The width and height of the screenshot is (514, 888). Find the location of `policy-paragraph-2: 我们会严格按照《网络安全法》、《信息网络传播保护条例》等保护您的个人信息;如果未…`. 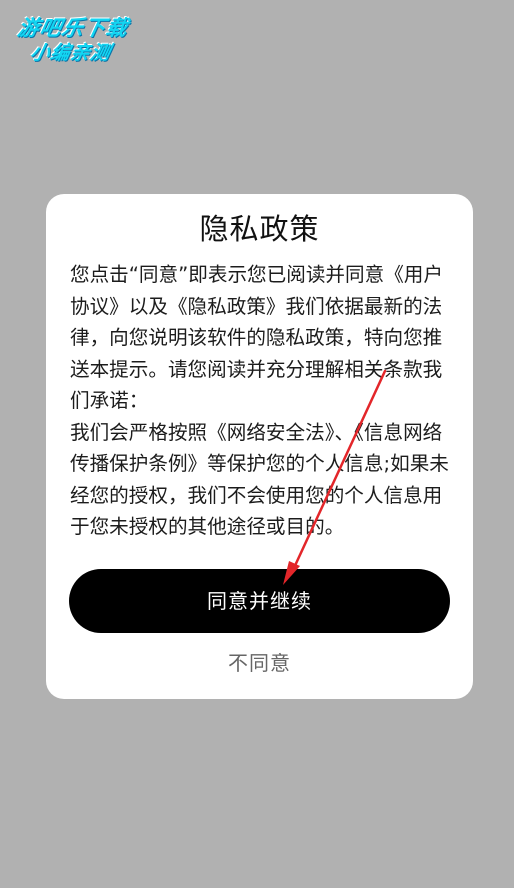

policy-paragraph-2: 我们会严格按照《网络安全法》、《信息网络传播保护条例》等保护您的个人信息;如果未… is located at coordinates (259, 479).